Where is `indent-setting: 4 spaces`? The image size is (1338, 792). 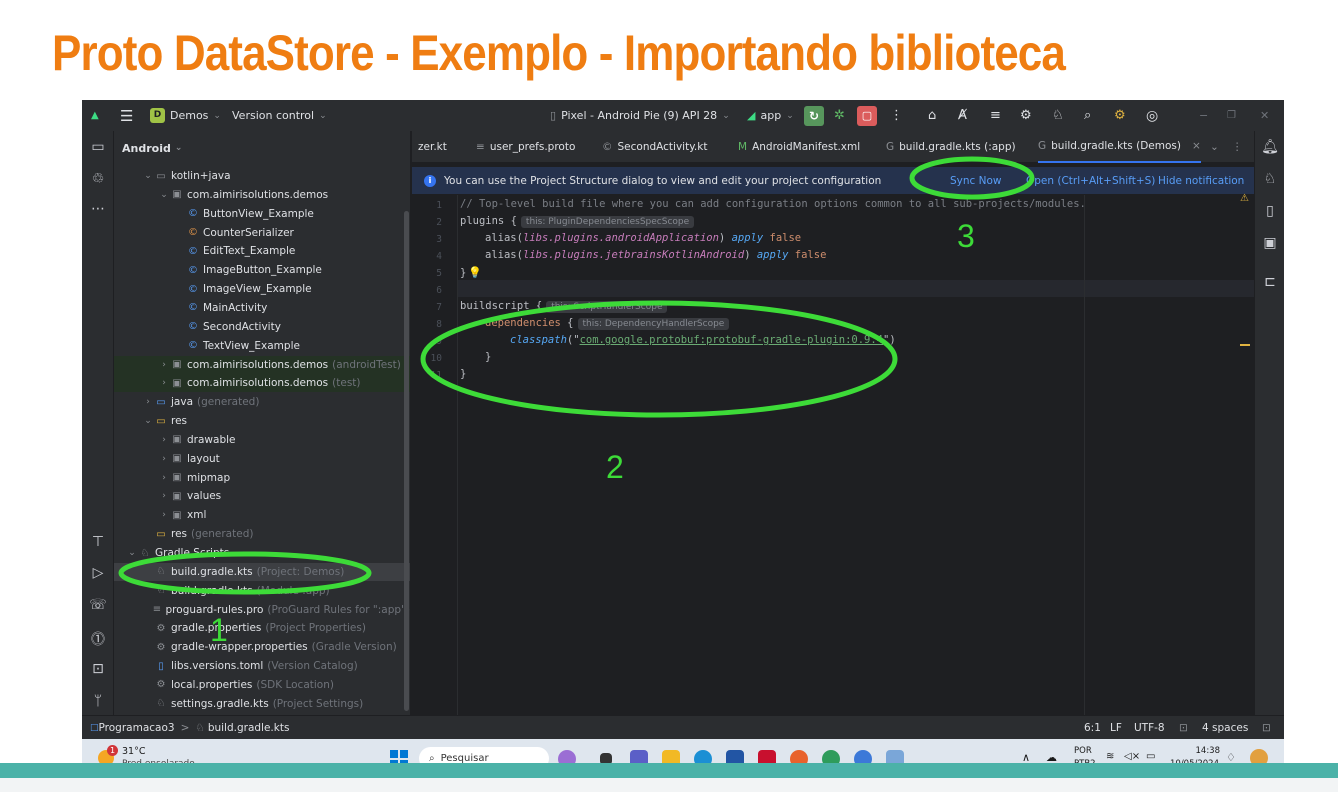 indent-setting: 4 spaces is located at coordinates (1225, 728).